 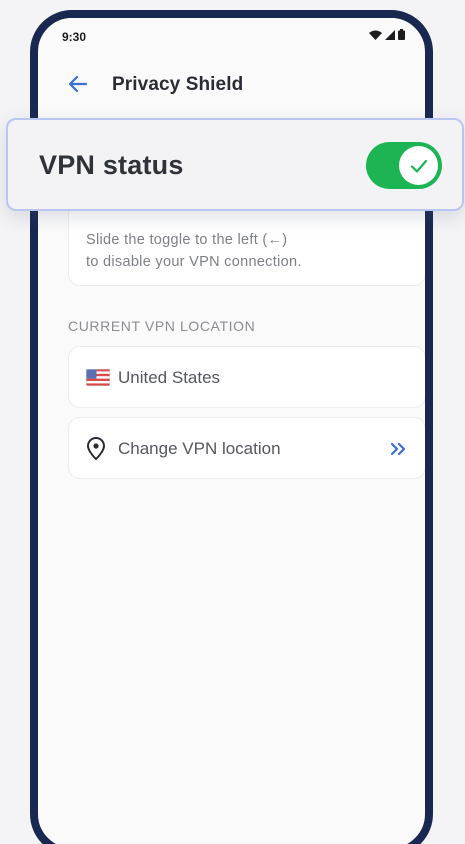 What do you see at coordinates (96, 448) in the screenshot?
I see `location-pin-icon` at bounding box center [96, 448].